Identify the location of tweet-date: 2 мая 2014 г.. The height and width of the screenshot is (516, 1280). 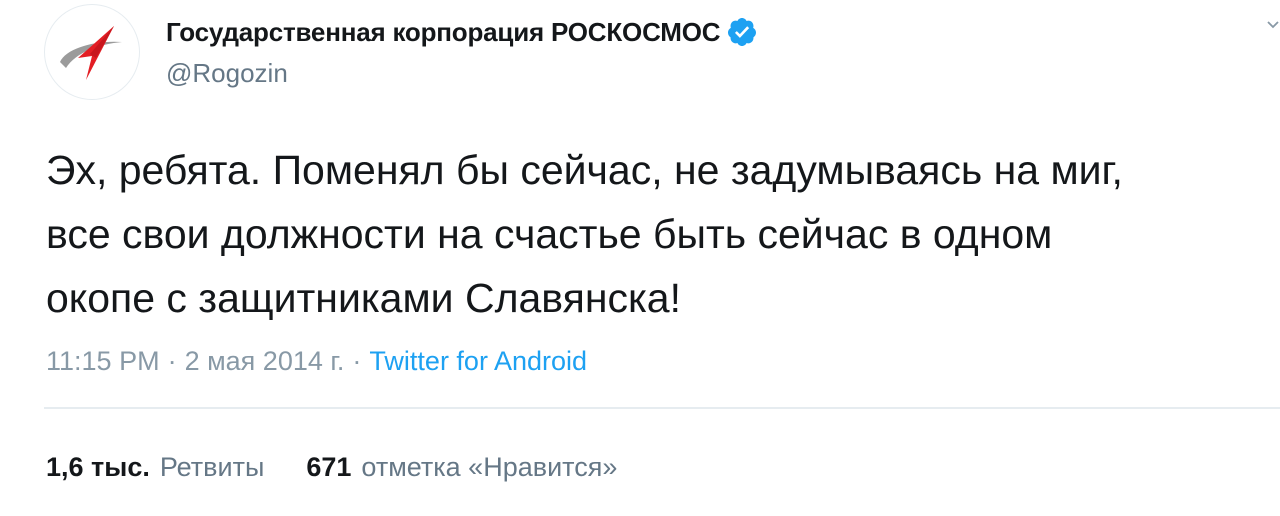
(265, 361).